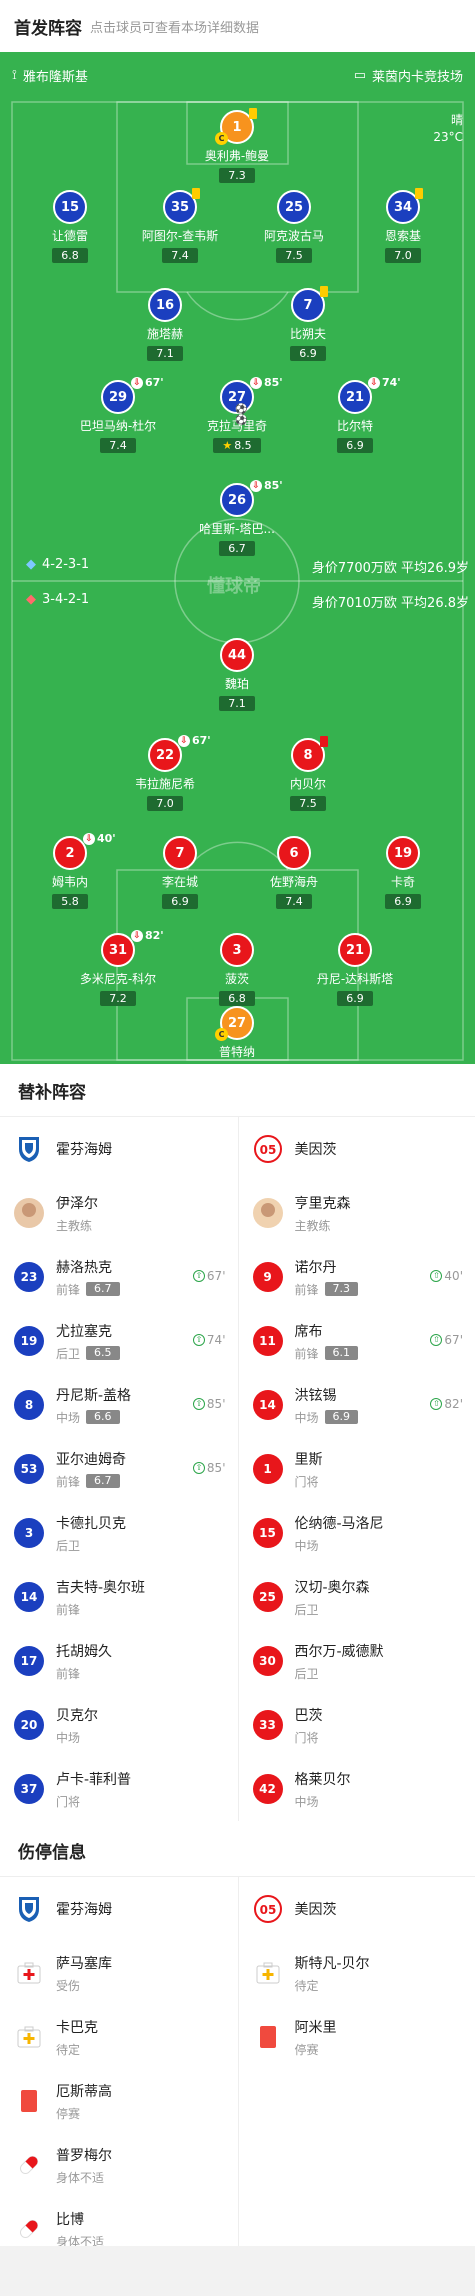 The height and width of the screenshot is (2296, 475). I want to click on away-player: 2 ⇩ 40' 姆韦内 5.8, so click(70, 870).